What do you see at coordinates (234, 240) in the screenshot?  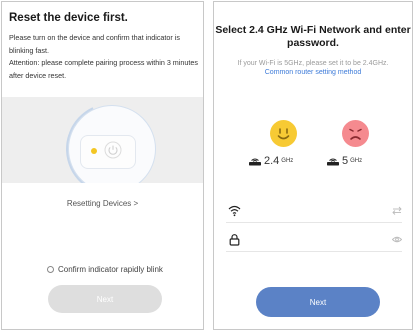 I see `lock-icon` at bounding box center [234, 240].